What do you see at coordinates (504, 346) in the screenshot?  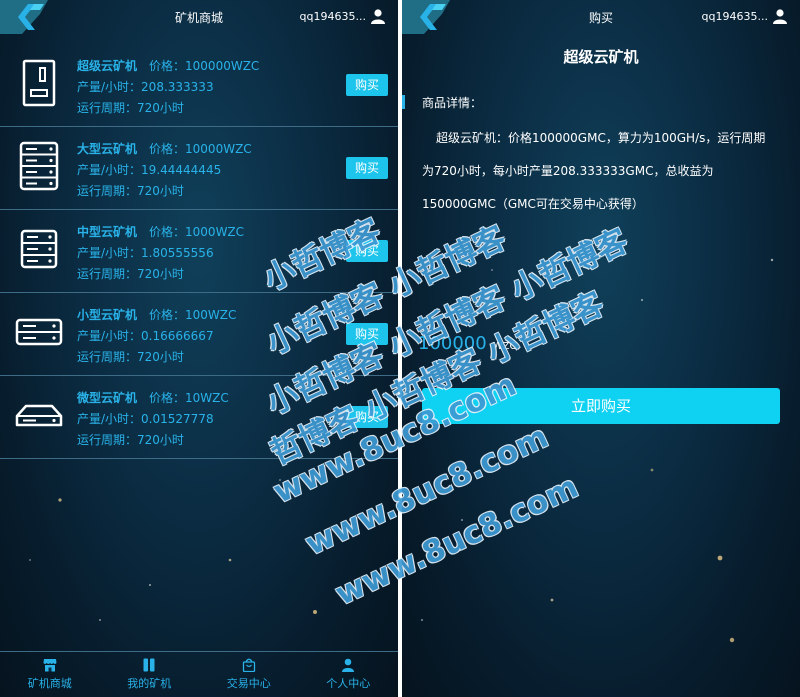 I see `price-unit: WZC` at bounding box center [504, 346].